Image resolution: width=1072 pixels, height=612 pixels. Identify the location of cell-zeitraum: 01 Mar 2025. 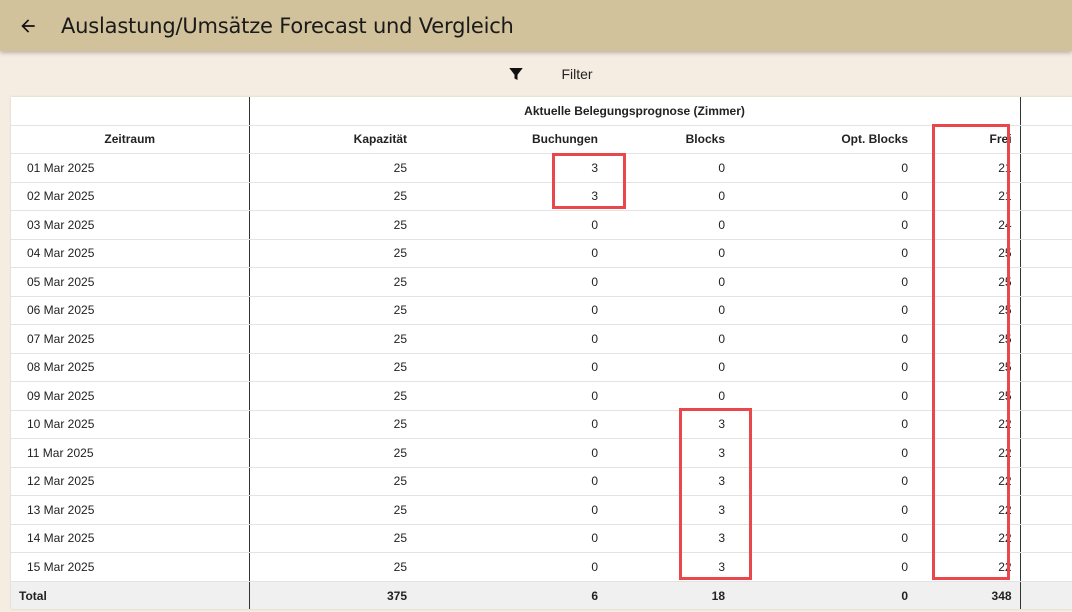
(130, 168).